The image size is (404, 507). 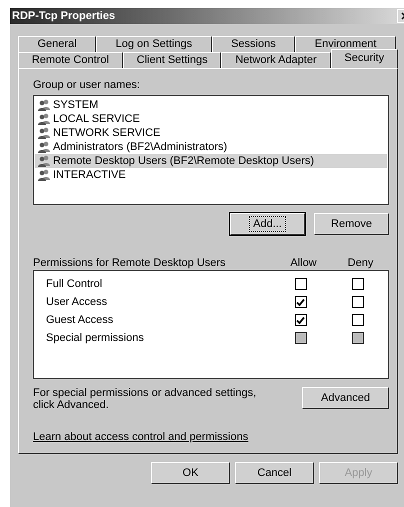 What do you see at coordinates (190, 473) in the screenshot?
I see `button: OK` at bounding box center [190, 473].